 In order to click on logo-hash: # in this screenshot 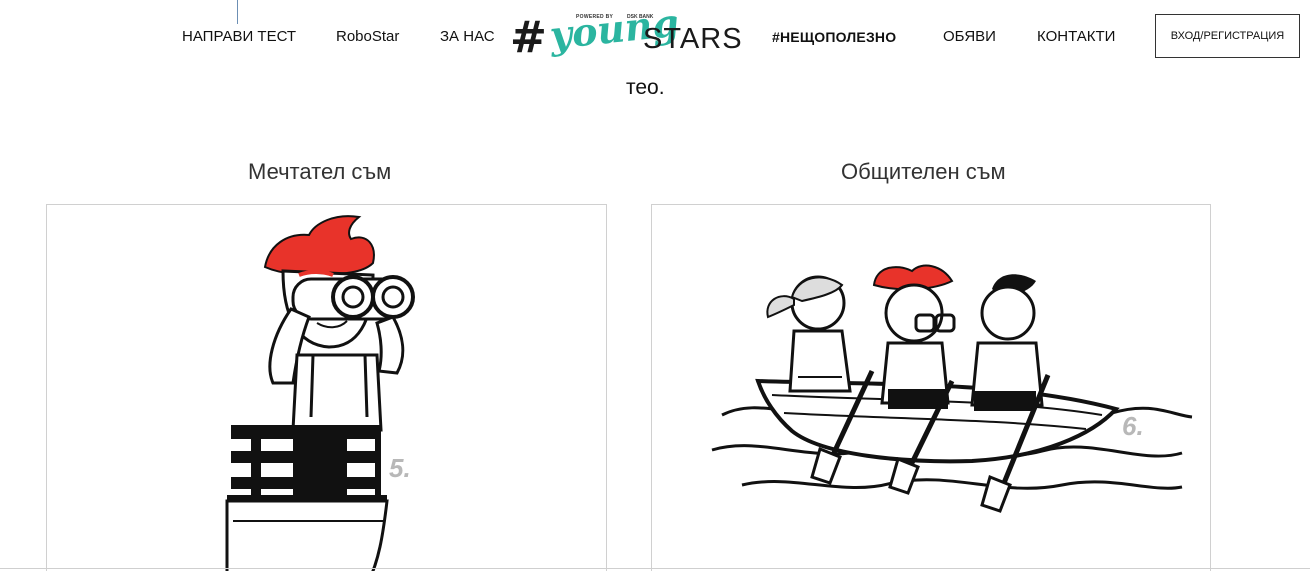, I will do `click(528, 37)`.